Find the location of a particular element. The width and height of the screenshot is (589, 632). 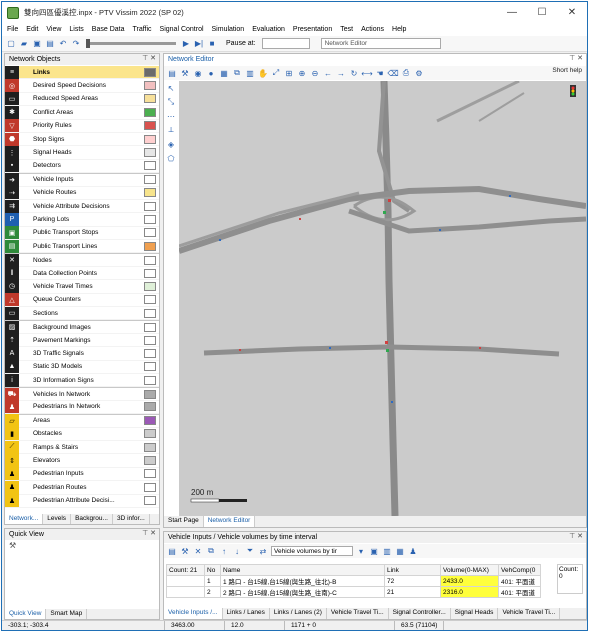

menu-lists: Lists is located at coordinates (76, 29).